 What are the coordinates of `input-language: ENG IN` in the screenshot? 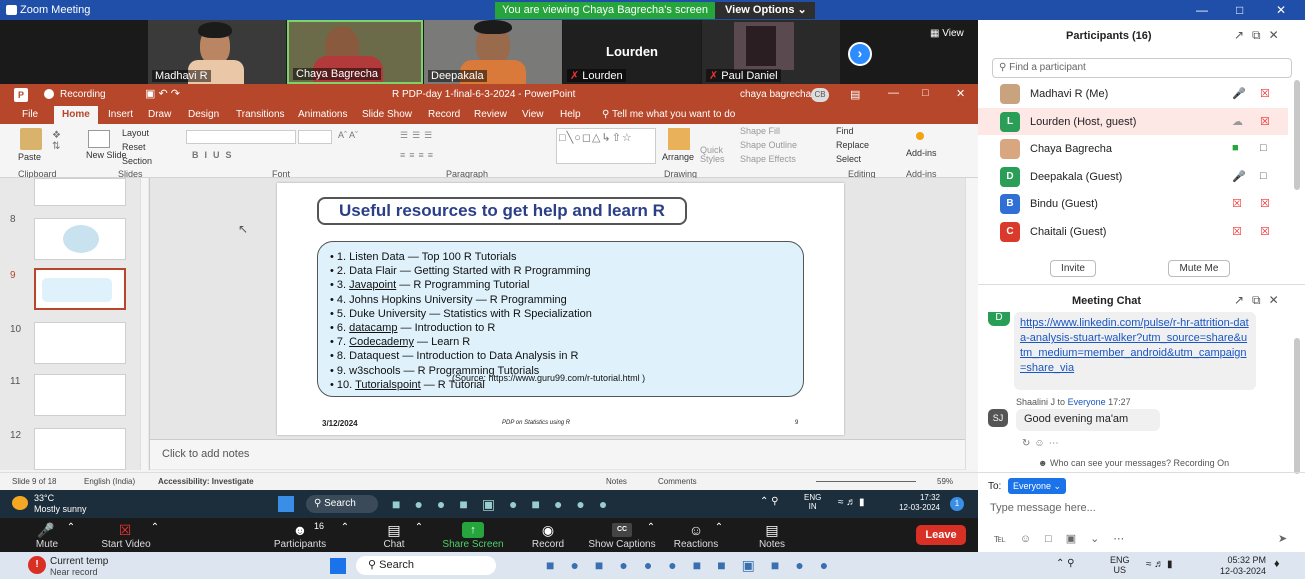 It's located at (812, 502).